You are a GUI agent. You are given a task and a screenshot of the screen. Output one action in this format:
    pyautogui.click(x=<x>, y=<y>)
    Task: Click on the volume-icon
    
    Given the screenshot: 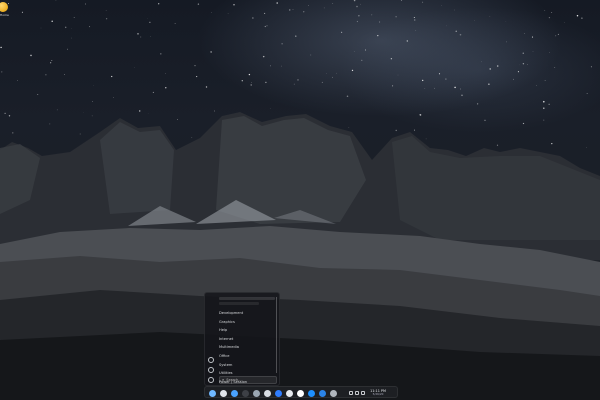 What is the action you would take?
    pyautogui.click(x=357, y=393)
    